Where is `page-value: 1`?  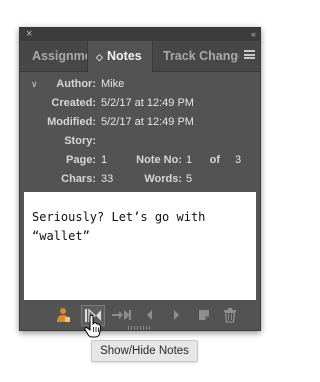 page-value: 1 is located at coordinates (104, 160).